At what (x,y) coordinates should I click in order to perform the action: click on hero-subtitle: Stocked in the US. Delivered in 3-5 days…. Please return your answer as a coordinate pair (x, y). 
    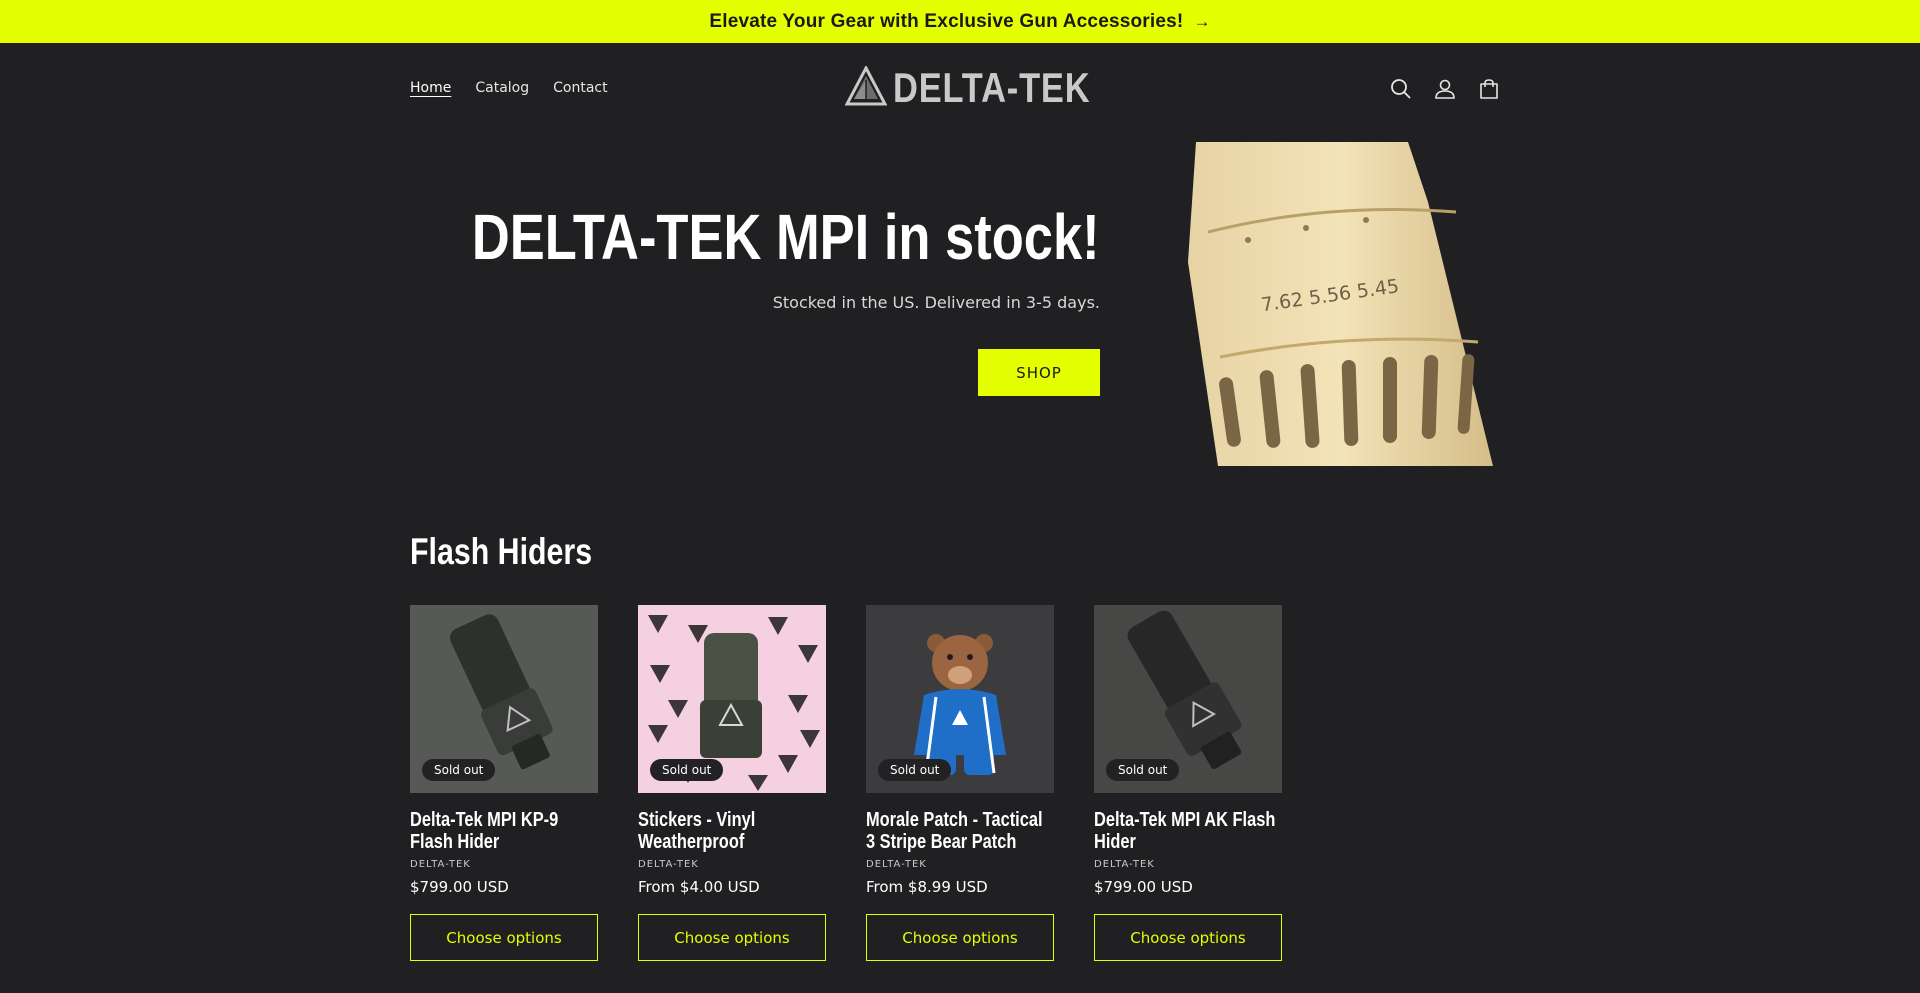
    Looking at the image, I should click on (936, 302).